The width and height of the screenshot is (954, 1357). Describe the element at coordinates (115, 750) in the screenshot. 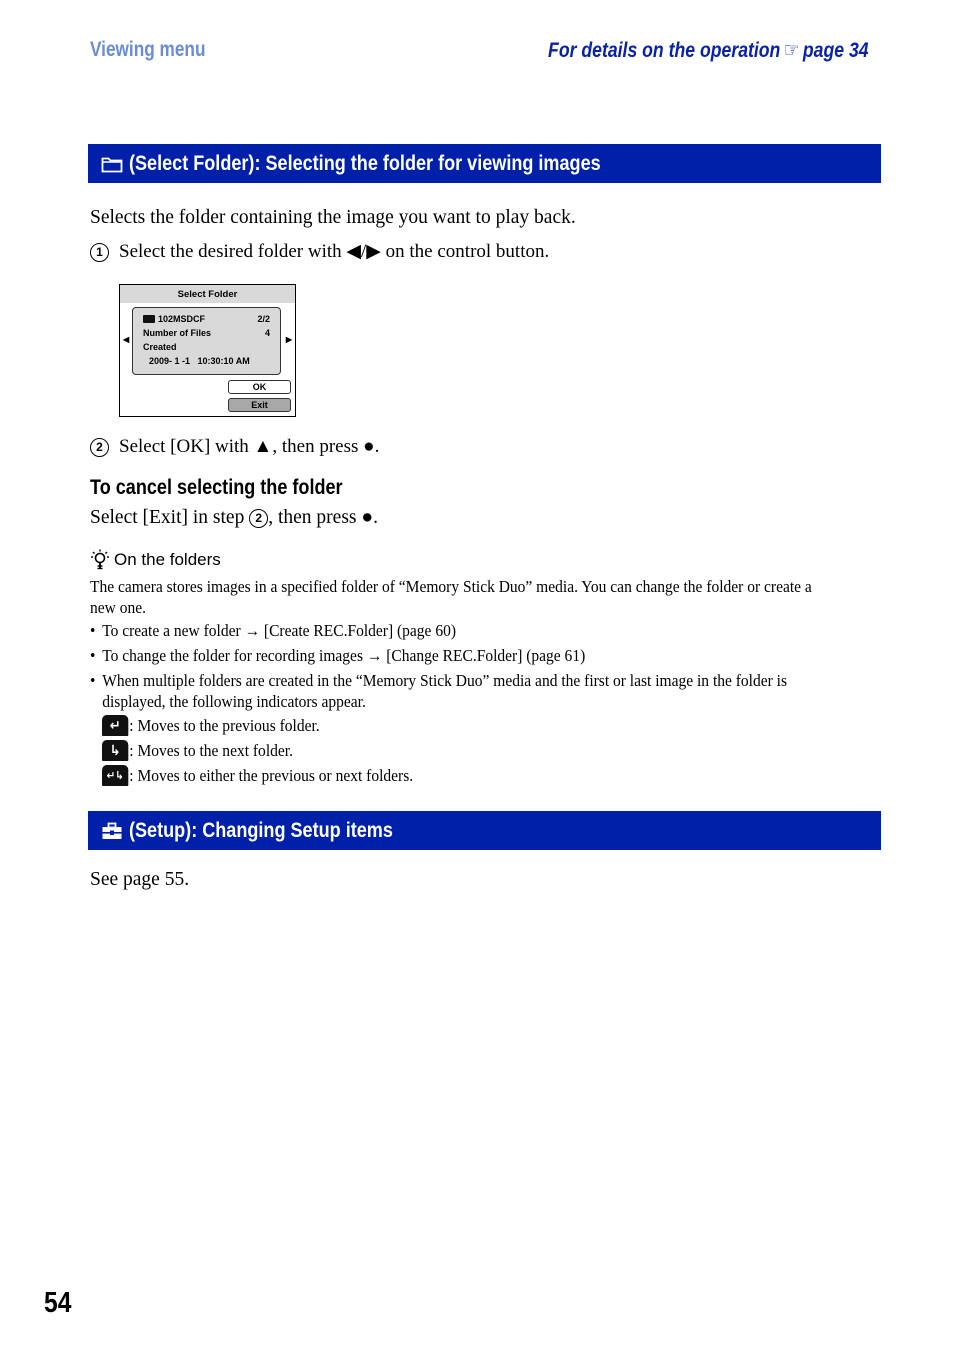

I see `next-folder-icon: ↳` at that location.